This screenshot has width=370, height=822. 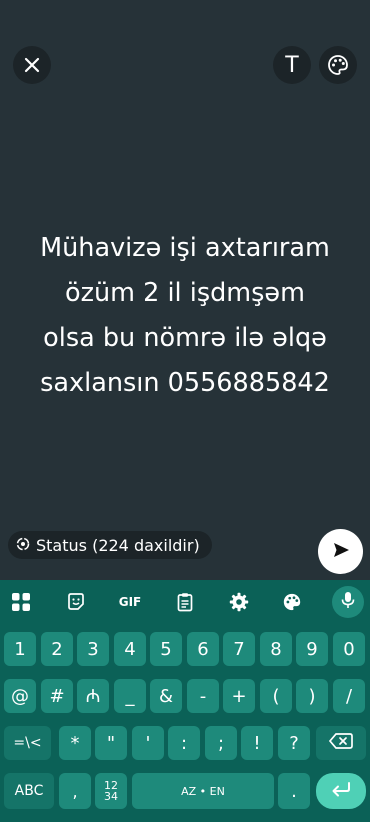 I want to click on theme-palette-icon, so click(x=292, y=602).